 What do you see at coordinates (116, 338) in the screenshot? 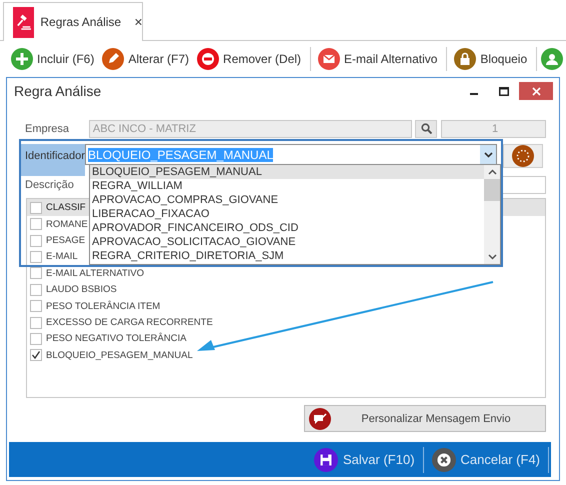
I see `checklist-item: PESO NEGATIVO TOLERÂNCIA` at bounding box center [116, 338].